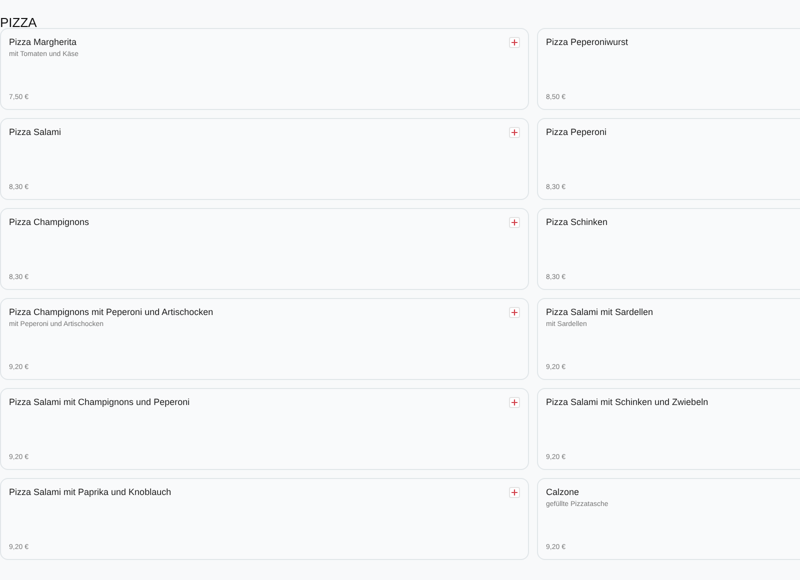 The height and width of the screenshot is (580, 800). Describe the element at coordinates (19, 21) in the screenshot. I see `section-heading: PIZZA` at that location.